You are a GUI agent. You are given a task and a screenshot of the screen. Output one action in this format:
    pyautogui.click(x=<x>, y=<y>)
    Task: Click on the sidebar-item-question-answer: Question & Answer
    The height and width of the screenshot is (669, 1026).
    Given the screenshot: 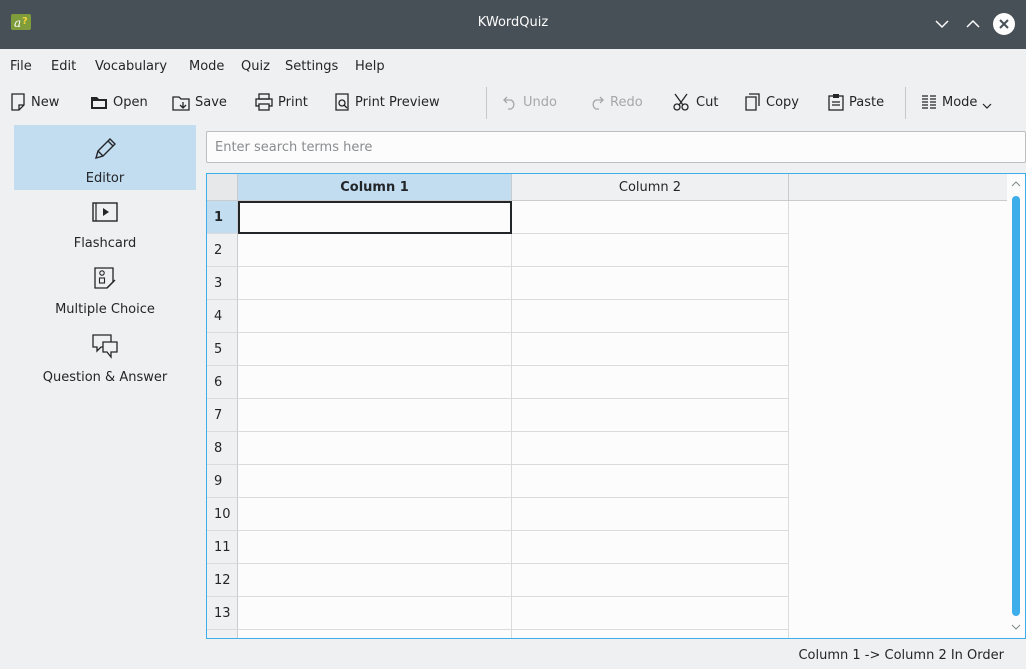 What is the action you would take?
    pyautogui.click(x=105, y=359)
    